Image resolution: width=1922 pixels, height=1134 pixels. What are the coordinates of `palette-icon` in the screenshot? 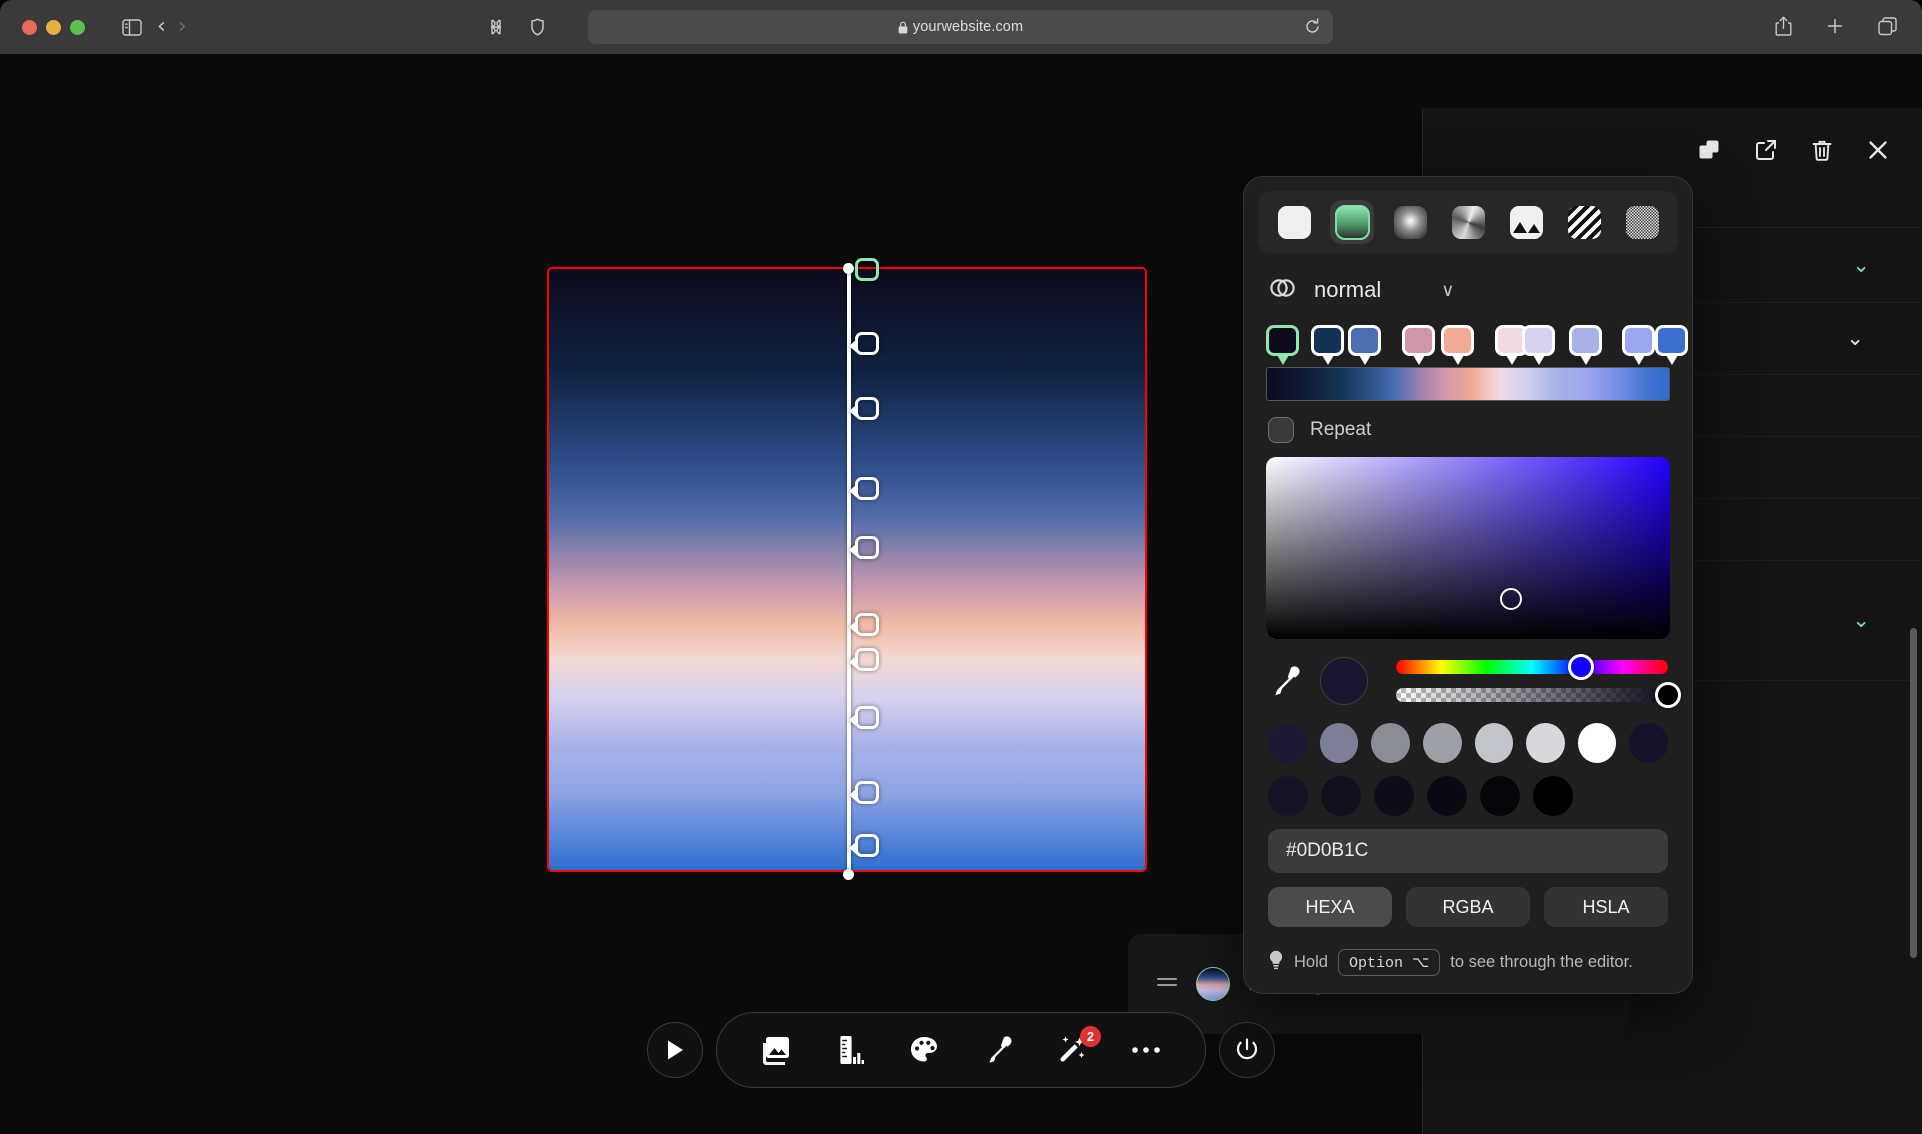 It's located at (924, 1050).